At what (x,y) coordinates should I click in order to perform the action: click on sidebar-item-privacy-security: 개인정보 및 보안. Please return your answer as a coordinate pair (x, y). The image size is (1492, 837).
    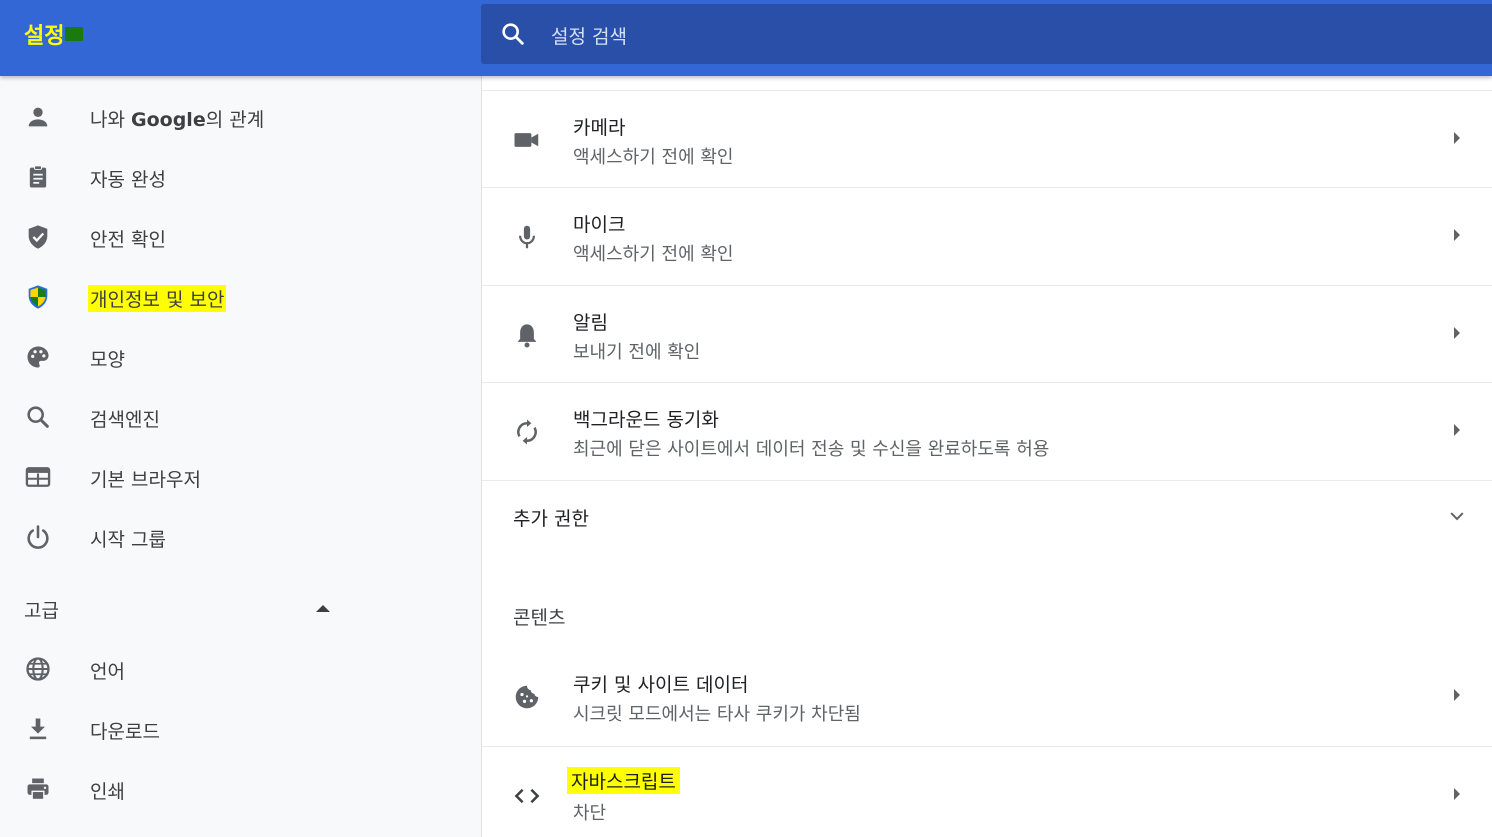
    Looking at the image, I should click on (240, 297).